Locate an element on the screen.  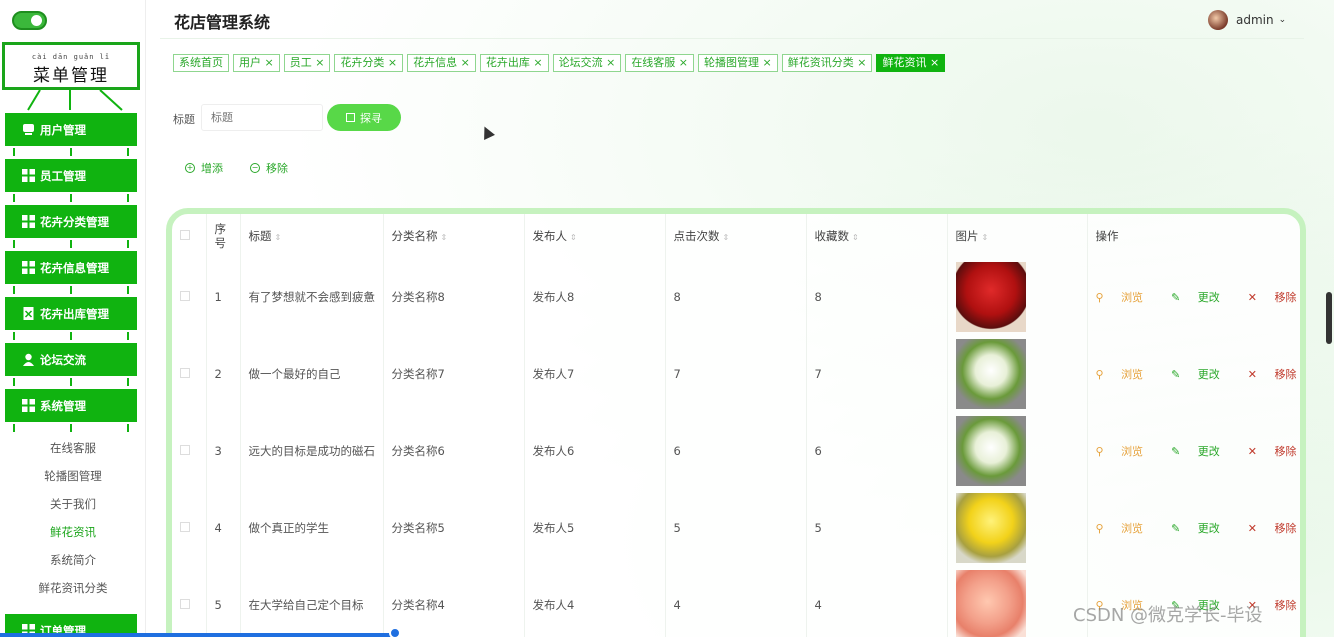
sidebar-item-label: 员工管理 is located at coordinates (63, 175).